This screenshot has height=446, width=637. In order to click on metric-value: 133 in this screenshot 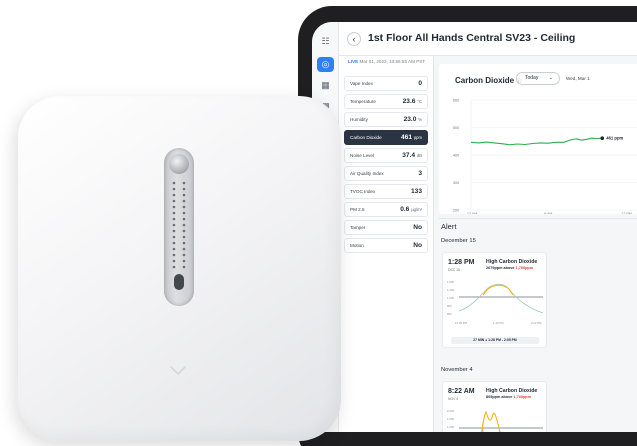, I will do `click(416, 191)`.